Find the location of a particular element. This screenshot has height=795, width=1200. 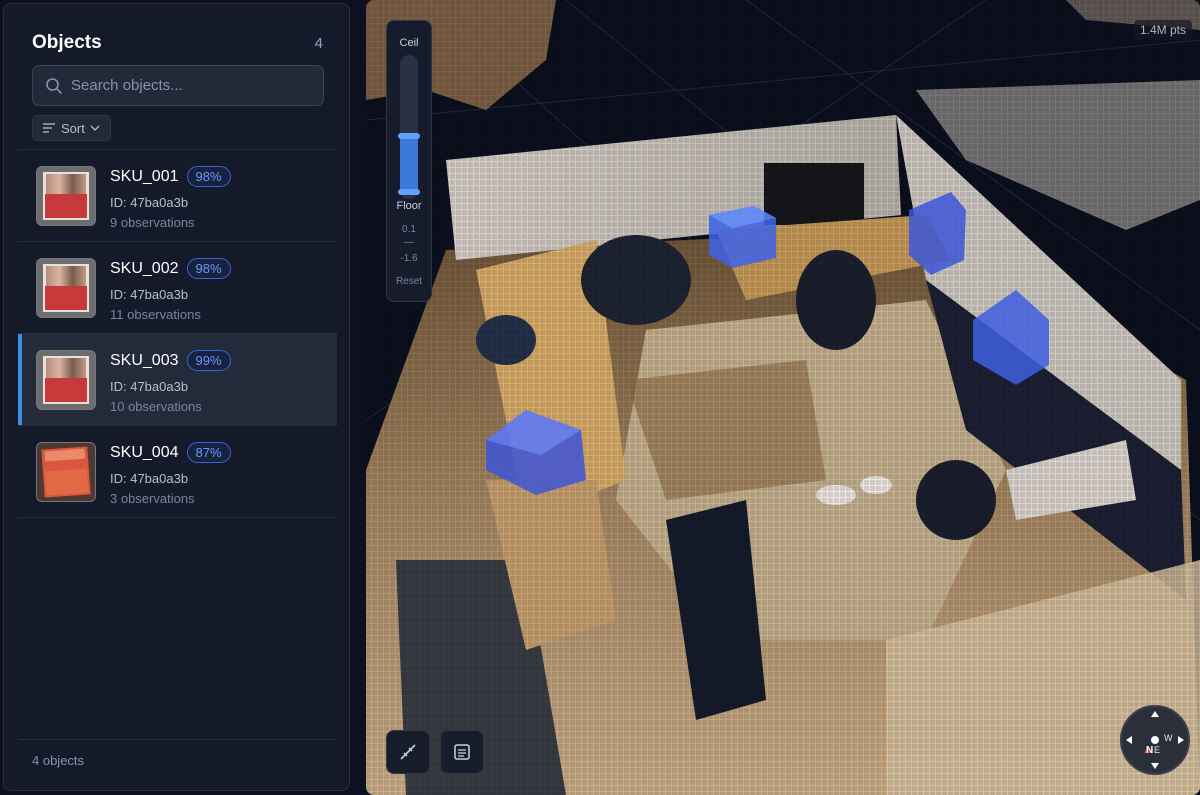

list-item-selected: SKU_003 99% ID: 47ba0a3b 10 observations is located at coordinates (177, 380).